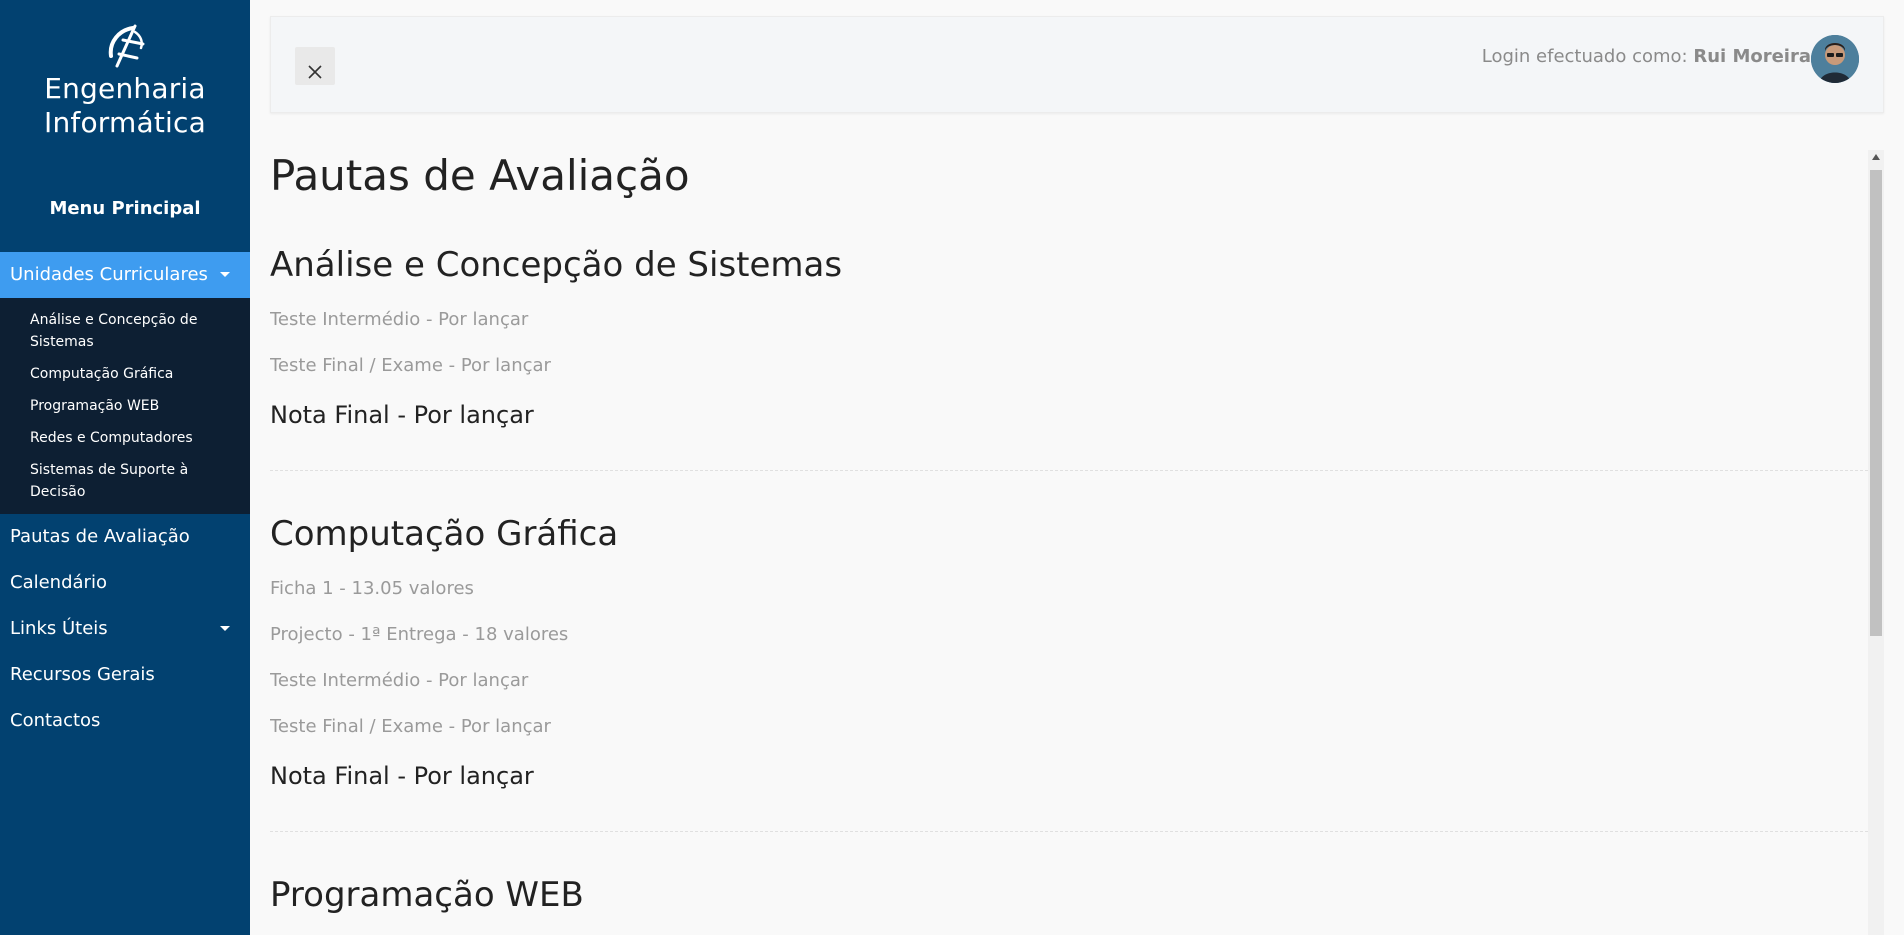 This screenshot has height=935, width=1904. I want to click on submenu-item-pweb: Programação WEB, so click(125, 406).